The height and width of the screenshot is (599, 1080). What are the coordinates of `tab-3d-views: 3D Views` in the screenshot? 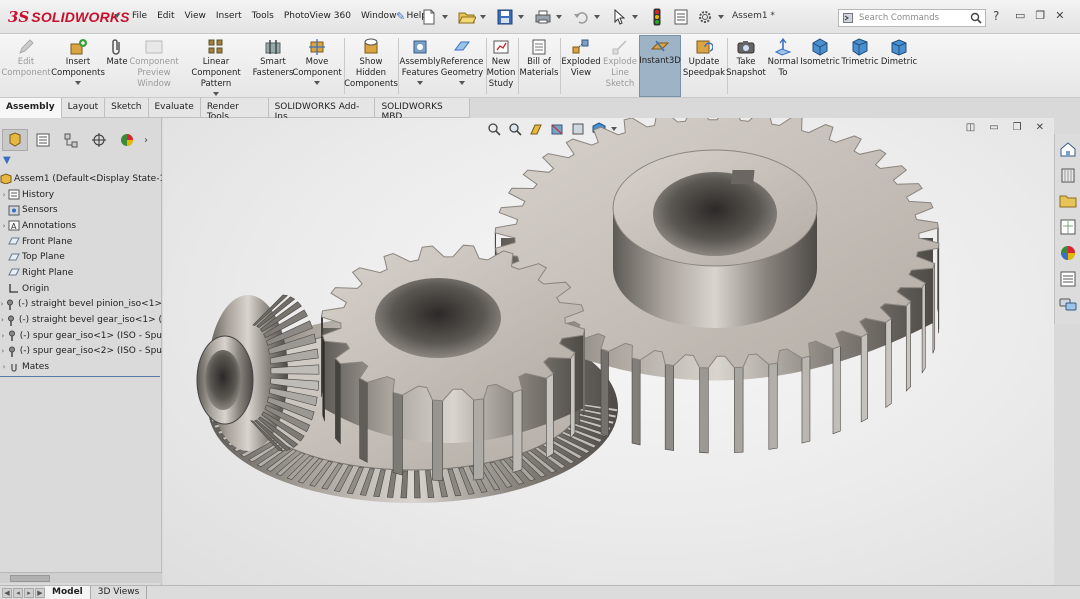 It's located at (119, 592).